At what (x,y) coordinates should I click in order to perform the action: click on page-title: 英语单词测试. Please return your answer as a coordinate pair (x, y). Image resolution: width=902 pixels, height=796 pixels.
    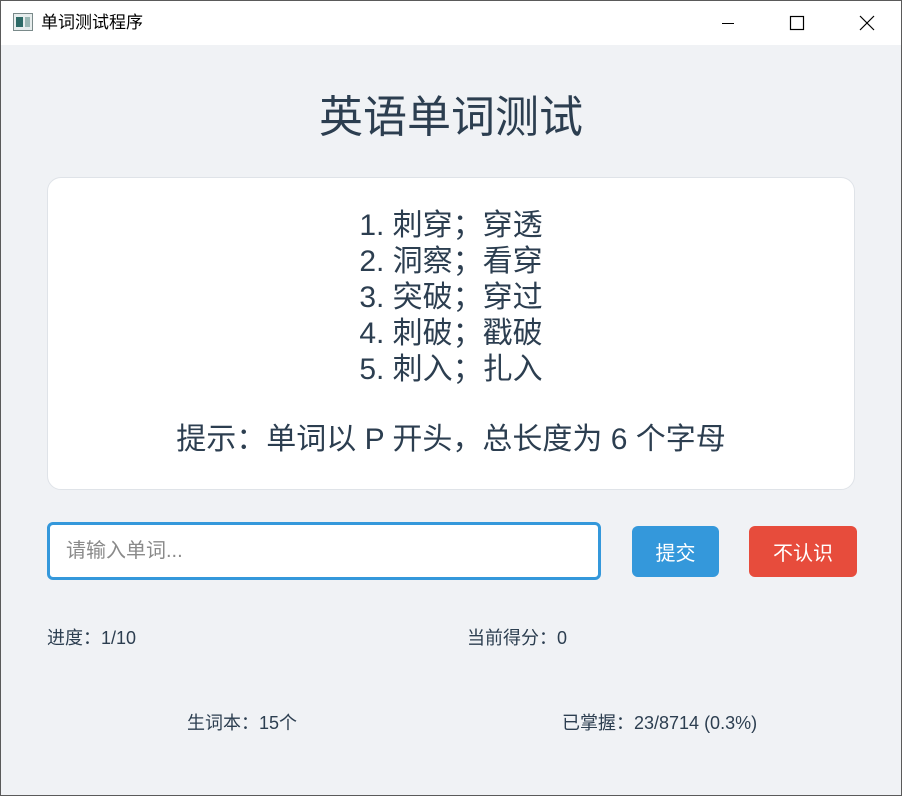
    Looking at the image, I should click on (451, 117).